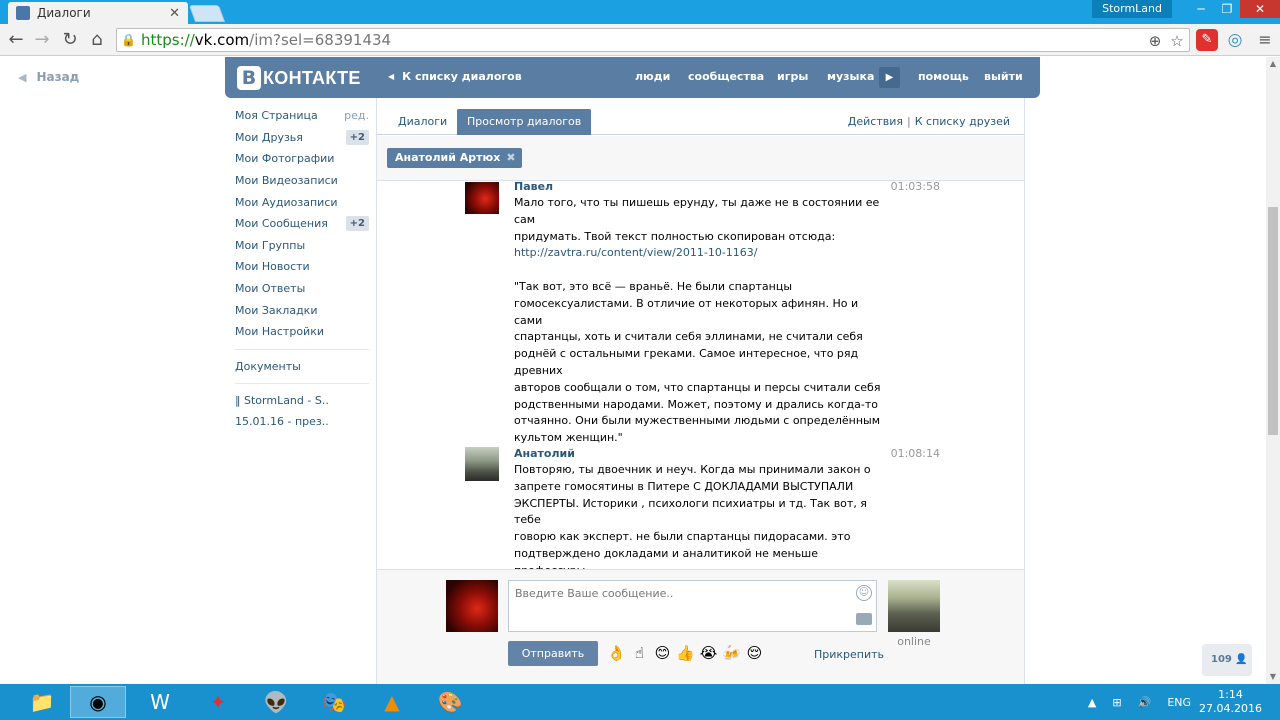 This screenshot has width=1280, height=720. What do you see at coordinates (850, 76) in the screenshot?
I see `nav-music: музыка` at bounding box center [850, 76].